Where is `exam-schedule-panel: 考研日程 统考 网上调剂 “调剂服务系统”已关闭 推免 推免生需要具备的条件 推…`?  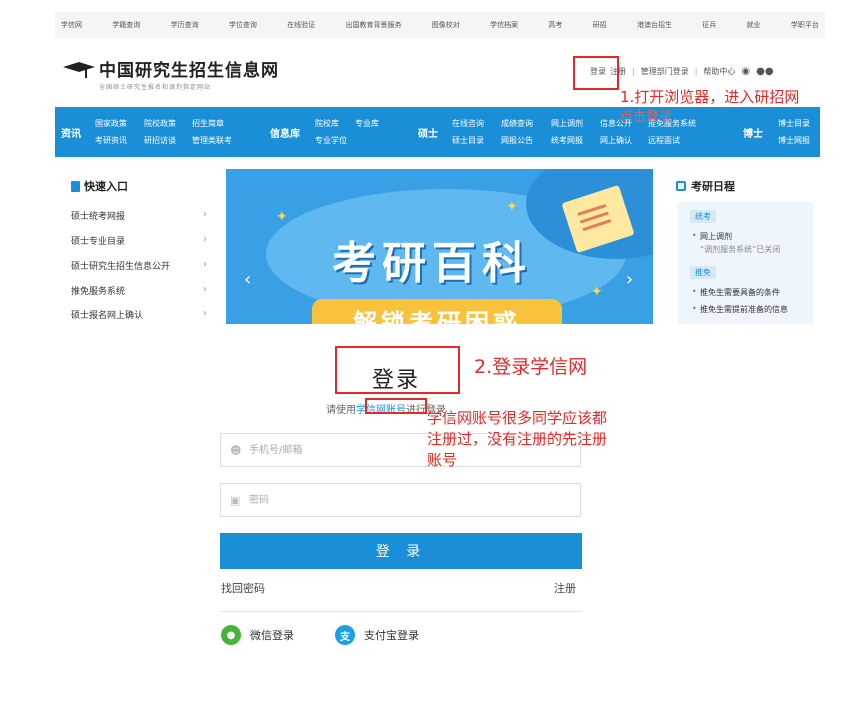
exam-schedule-panel: 考研日程 统考 网上调剂 “调剂服务系统”已关闭 推免 推免生需要具备的条件 推… is located at coordinates (744, 246).